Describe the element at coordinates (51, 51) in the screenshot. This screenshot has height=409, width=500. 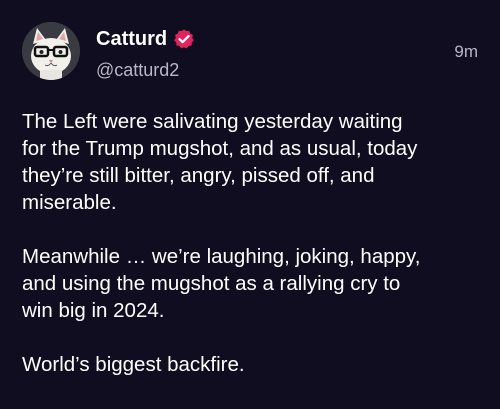
I see `avatar` at that location.